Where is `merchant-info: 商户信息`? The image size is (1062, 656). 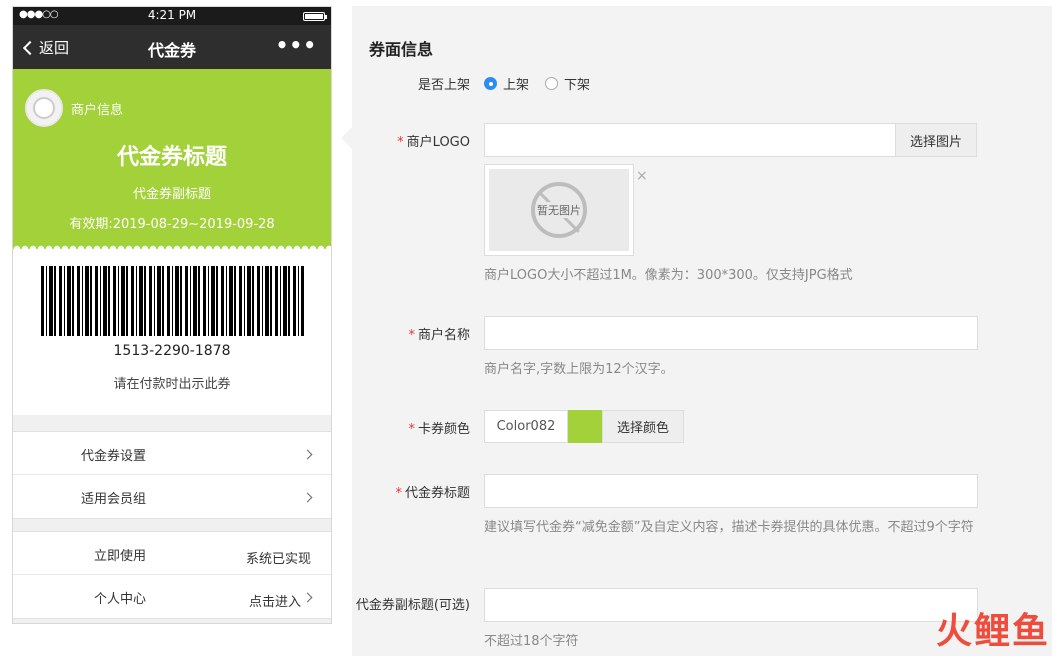
merchant-info: 商户信息 is located at coordinates (74, 108).